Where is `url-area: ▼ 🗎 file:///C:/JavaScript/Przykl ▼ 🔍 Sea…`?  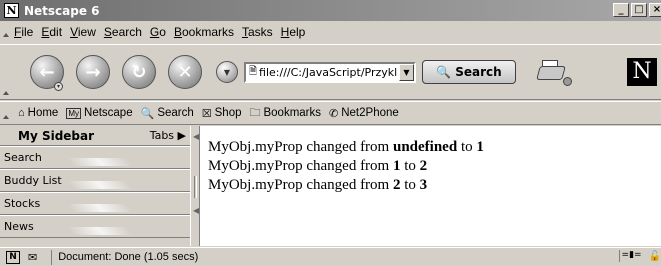
url-area: ▼ 🗎 file:///C:/JavaScript/Przykl ▼ 🔍 Sea… is located at coordinates (366, 72).